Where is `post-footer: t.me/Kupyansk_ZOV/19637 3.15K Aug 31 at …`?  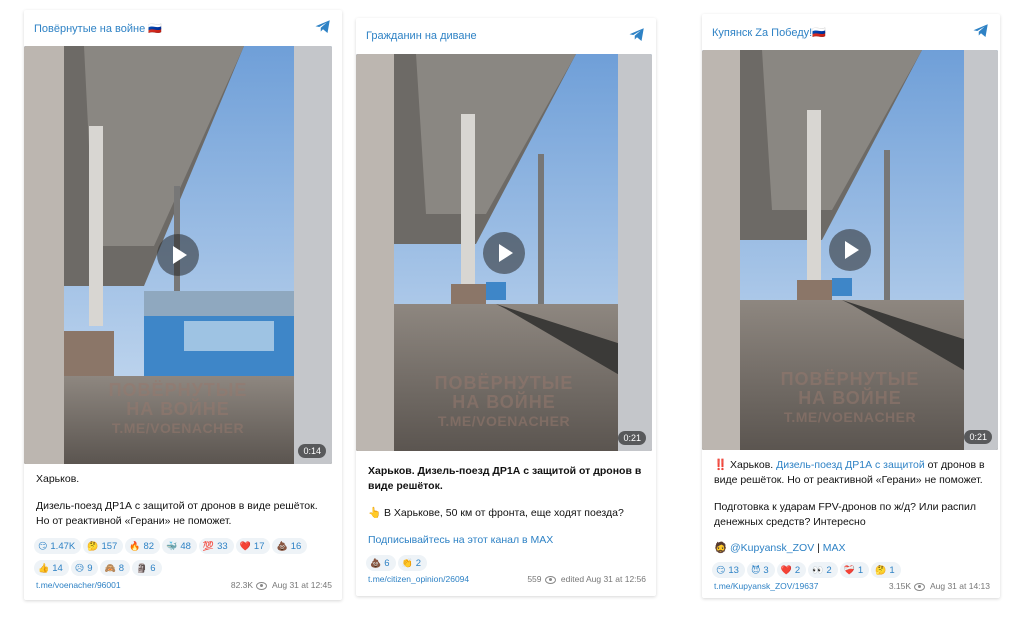 post-footer: t.me/Kupyansk_ZOV/19637 3.15K Aug 31 at … is located at coordinates (852, 588).